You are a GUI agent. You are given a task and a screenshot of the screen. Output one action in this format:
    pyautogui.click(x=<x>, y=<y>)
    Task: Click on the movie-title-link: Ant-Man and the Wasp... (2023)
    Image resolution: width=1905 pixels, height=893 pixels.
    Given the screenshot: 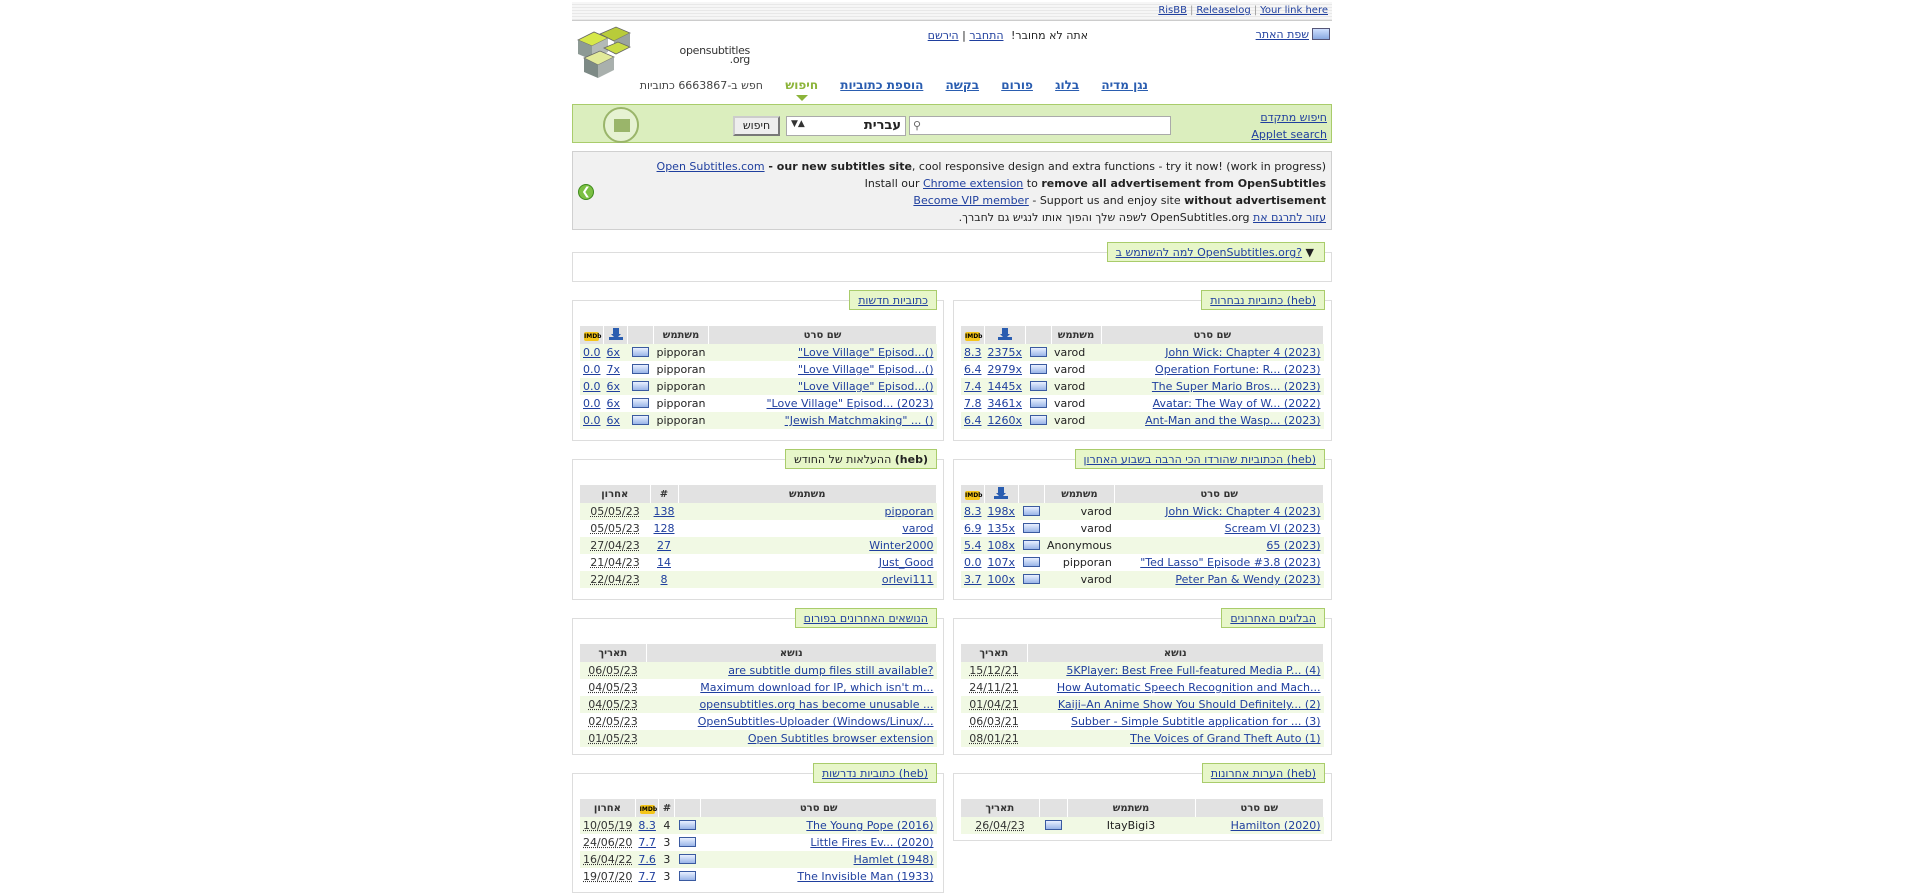 What is the action you would take?
    pyautogui.click(x=1232, y=420)
    